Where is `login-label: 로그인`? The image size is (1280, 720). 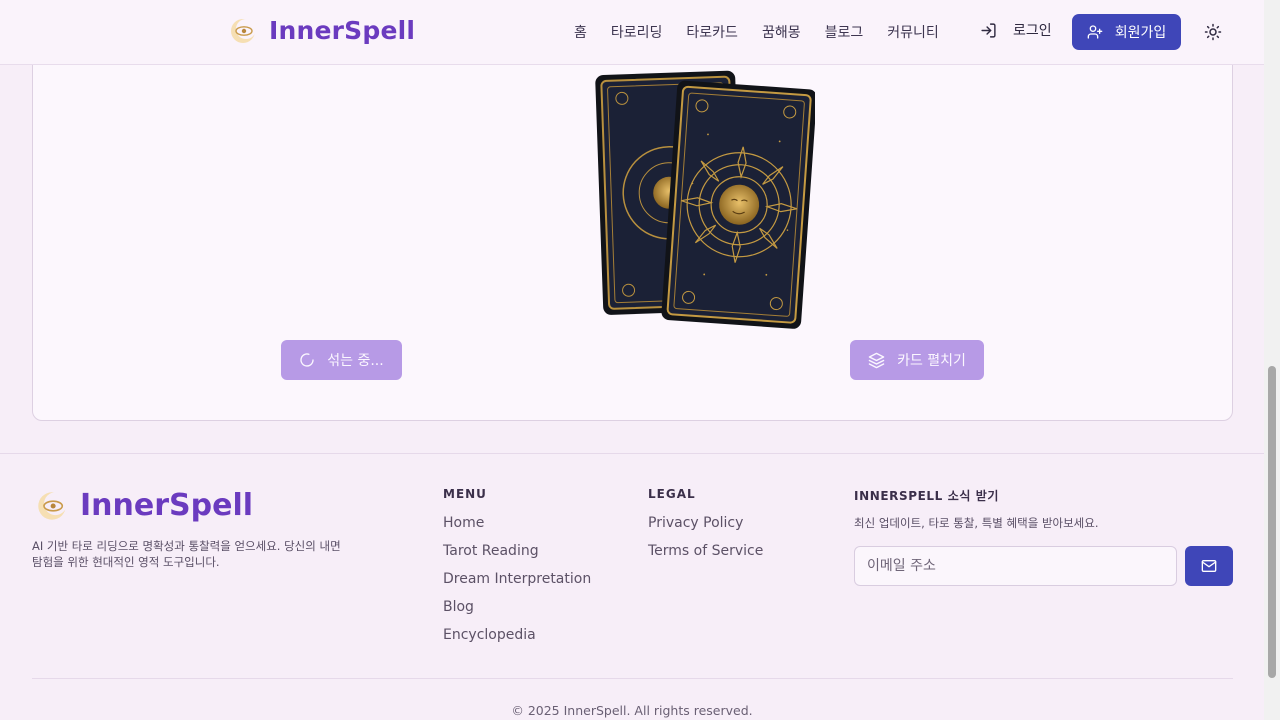
login-label: 로그인 is located at coordinates (1032, 31).